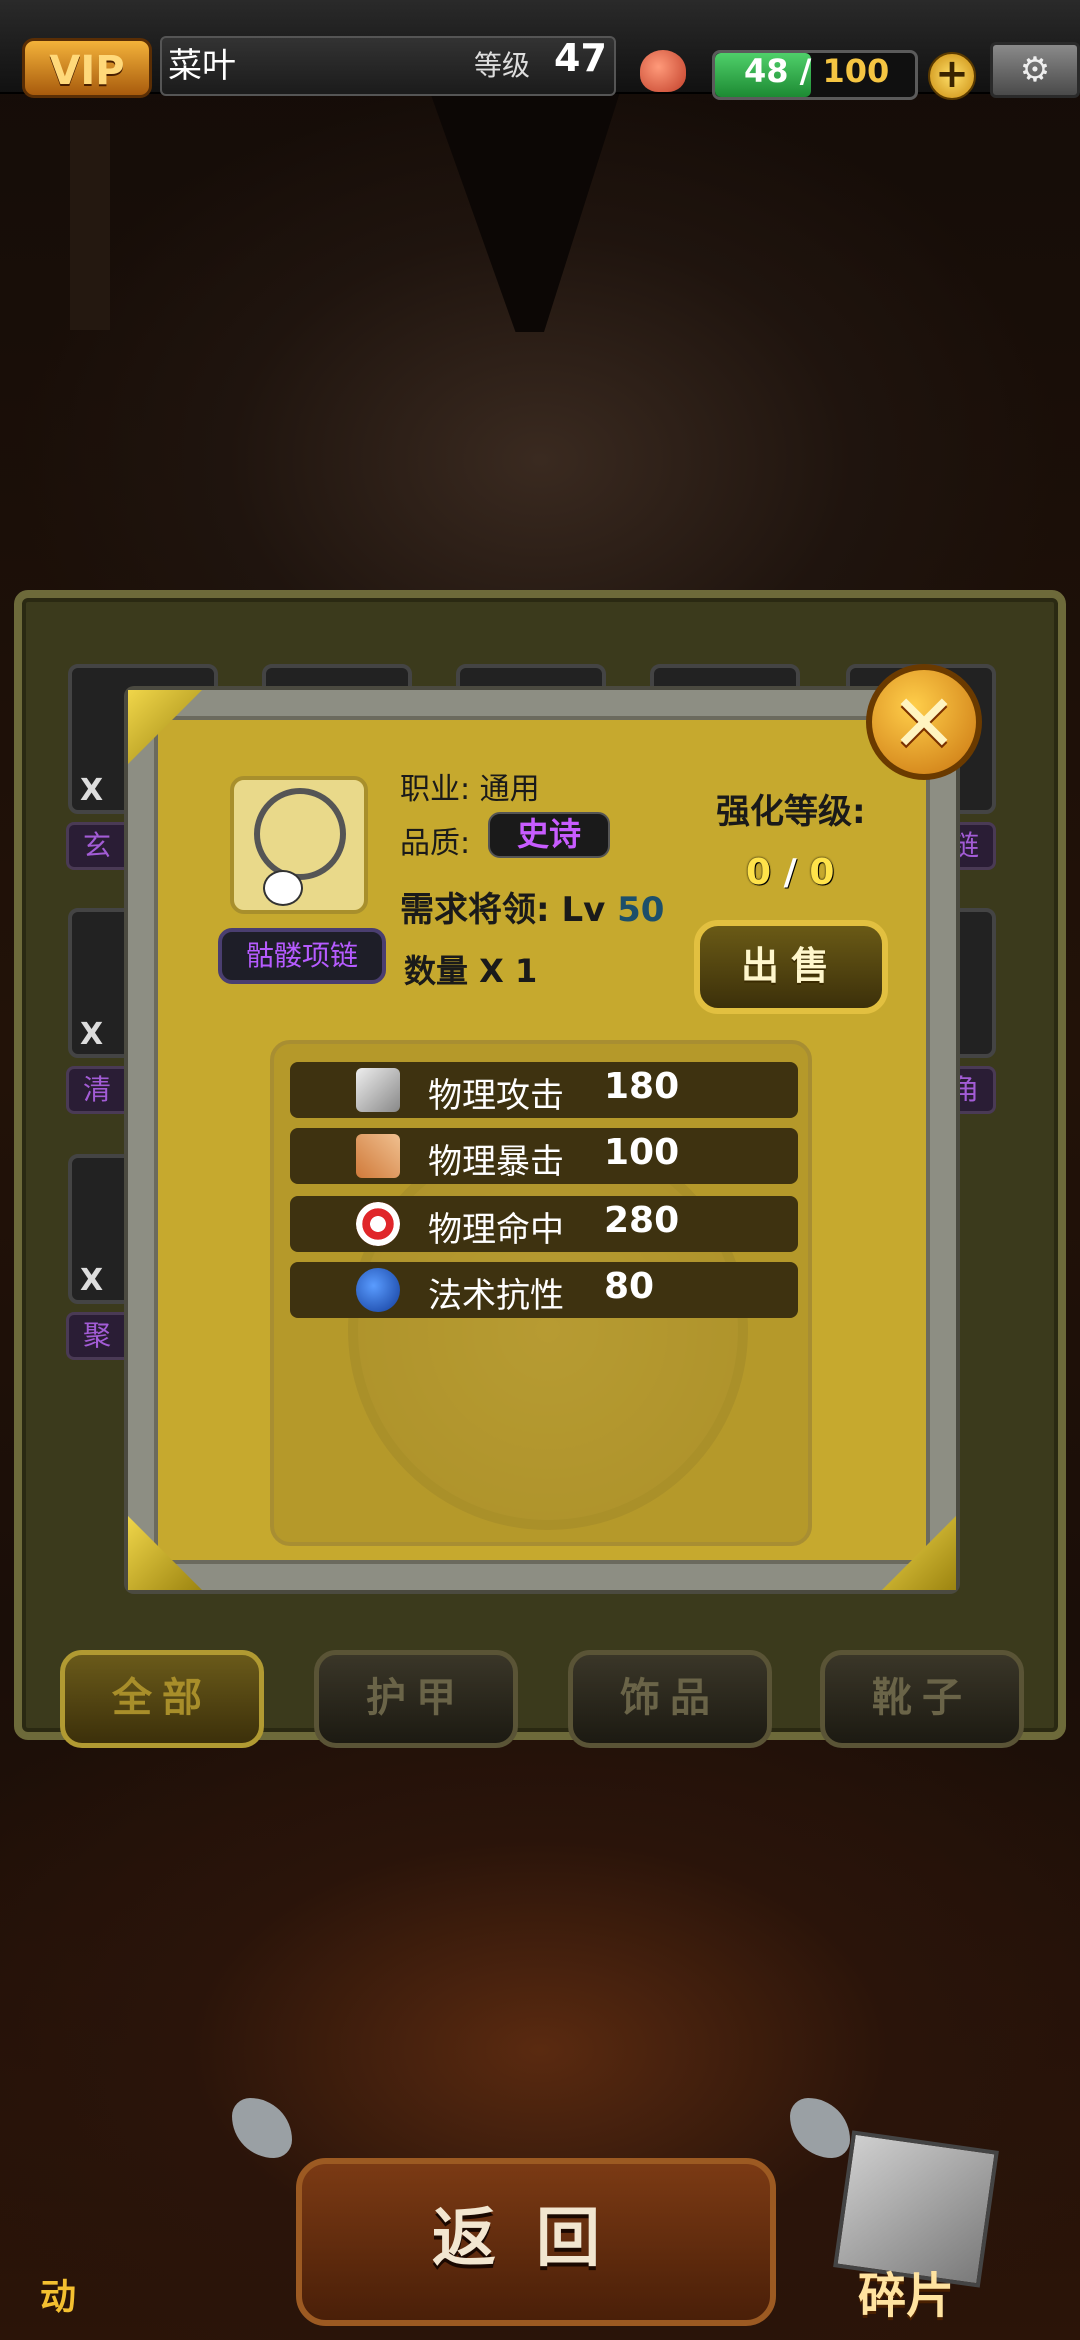  Describe the element at coordinates (906, 2291) in the screenshot. I see `shard-button-label: 碎片` at that location.